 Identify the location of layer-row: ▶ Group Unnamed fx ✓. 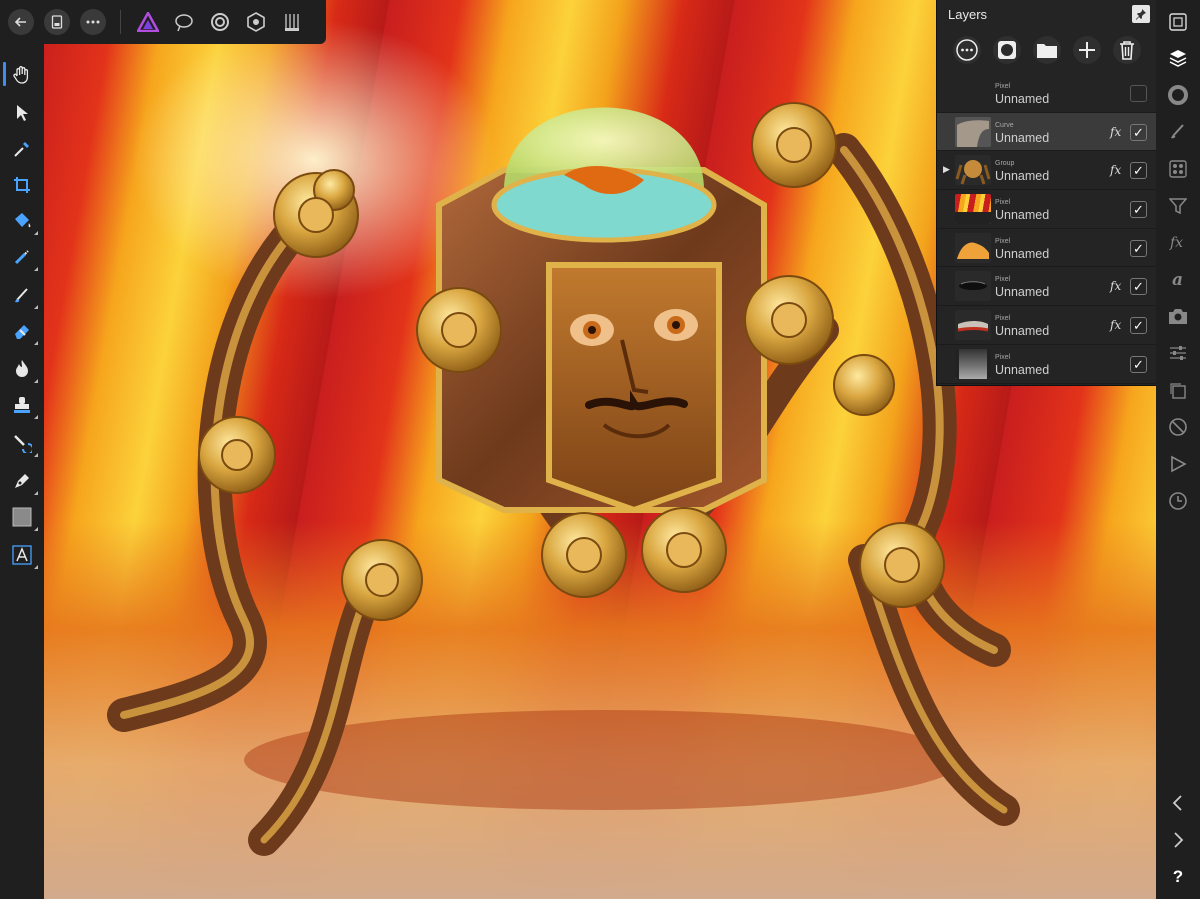
(1047, 171).